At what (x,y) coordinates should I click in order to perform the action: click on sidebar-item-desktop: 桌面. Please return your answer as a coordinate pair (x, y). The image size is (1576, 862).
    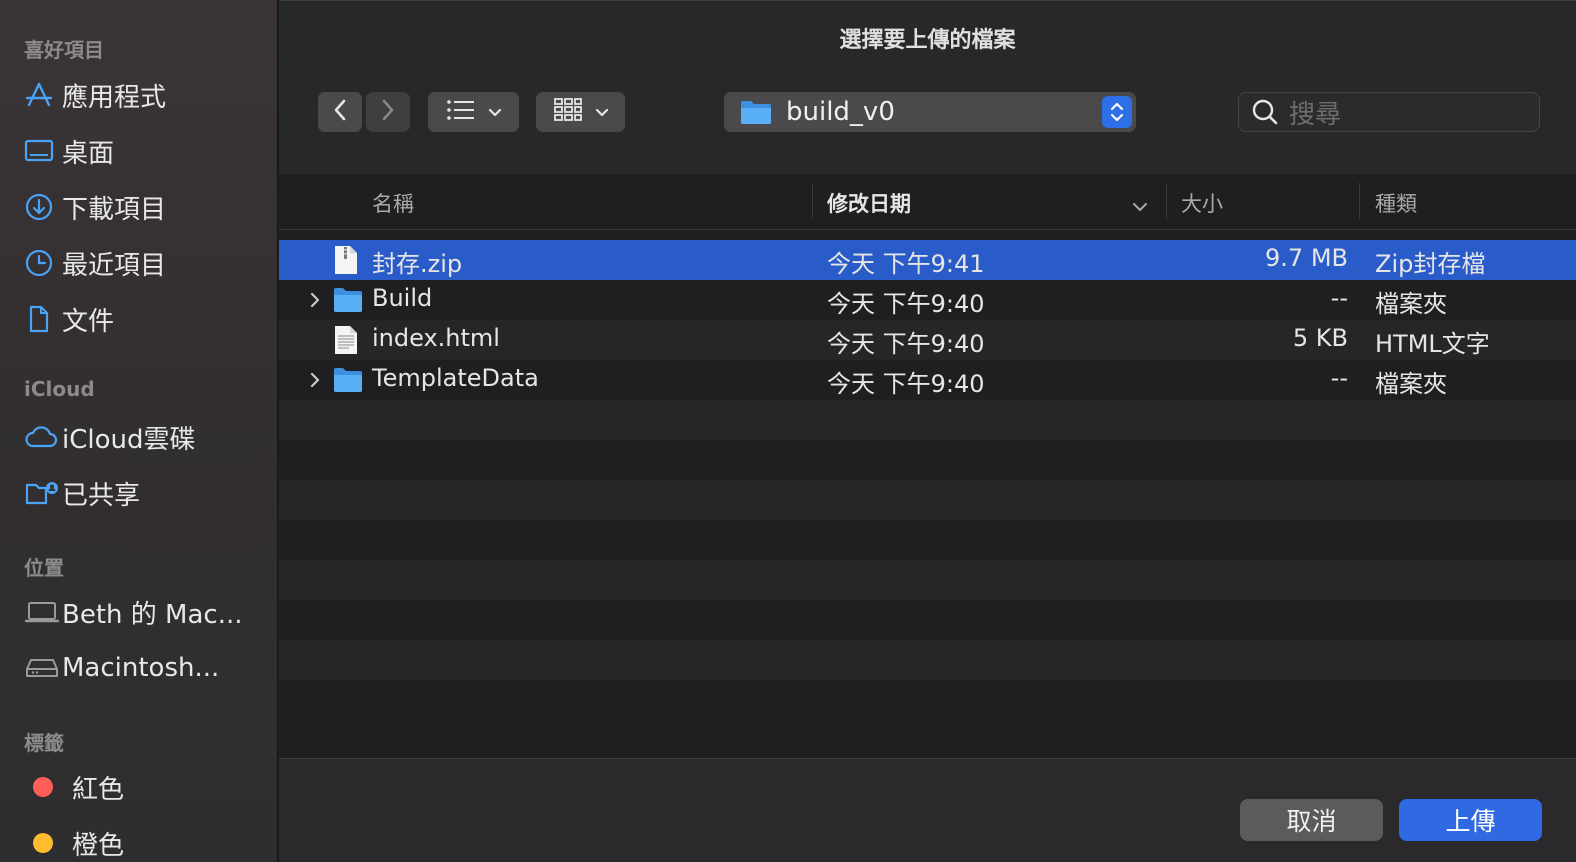
    Looking at the image, I should click on (144, 151).